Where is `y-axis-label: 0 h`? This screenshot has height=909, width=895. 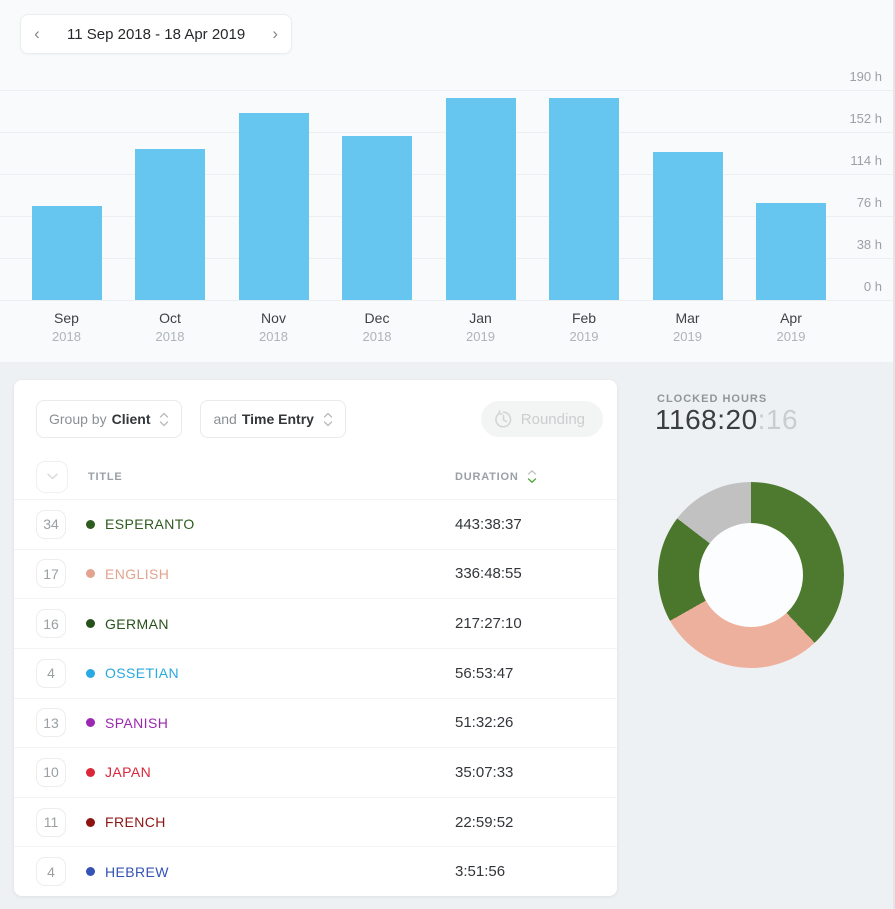 y-axis-label: 0 h is located at coordinates (872, 286).